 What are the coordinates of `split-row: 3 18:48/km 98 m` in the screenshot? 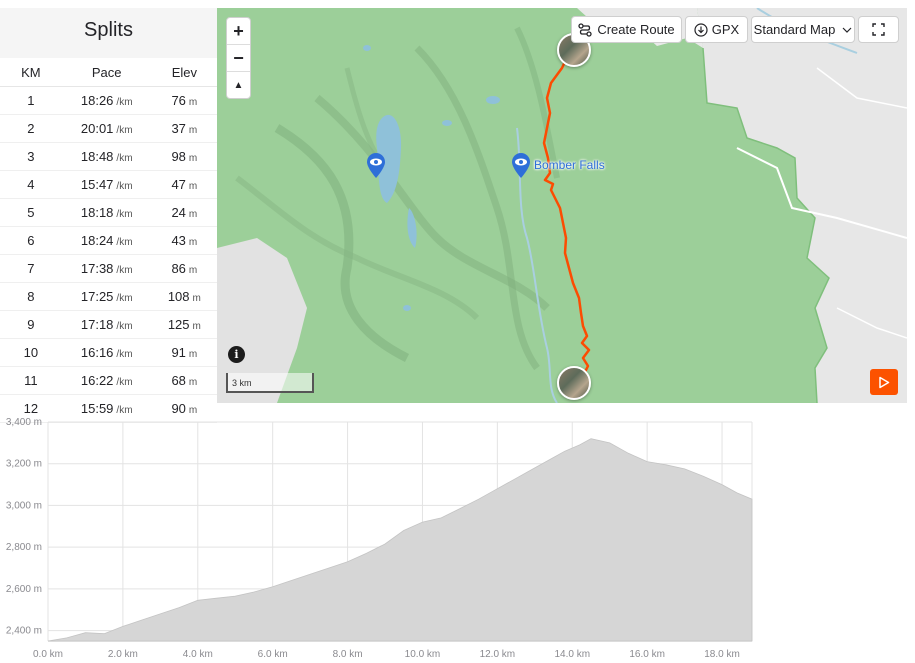 It's located at (108, 156).